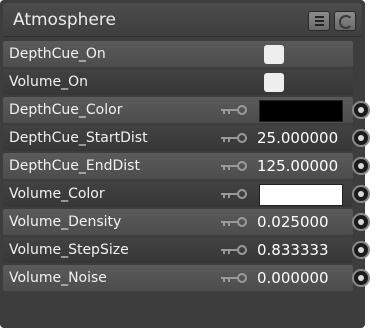  Describe the element at coordinates (186, 278) in the screenshot. I see `param-row-volume-noise: Volume_Noise 0.000000` at that location.